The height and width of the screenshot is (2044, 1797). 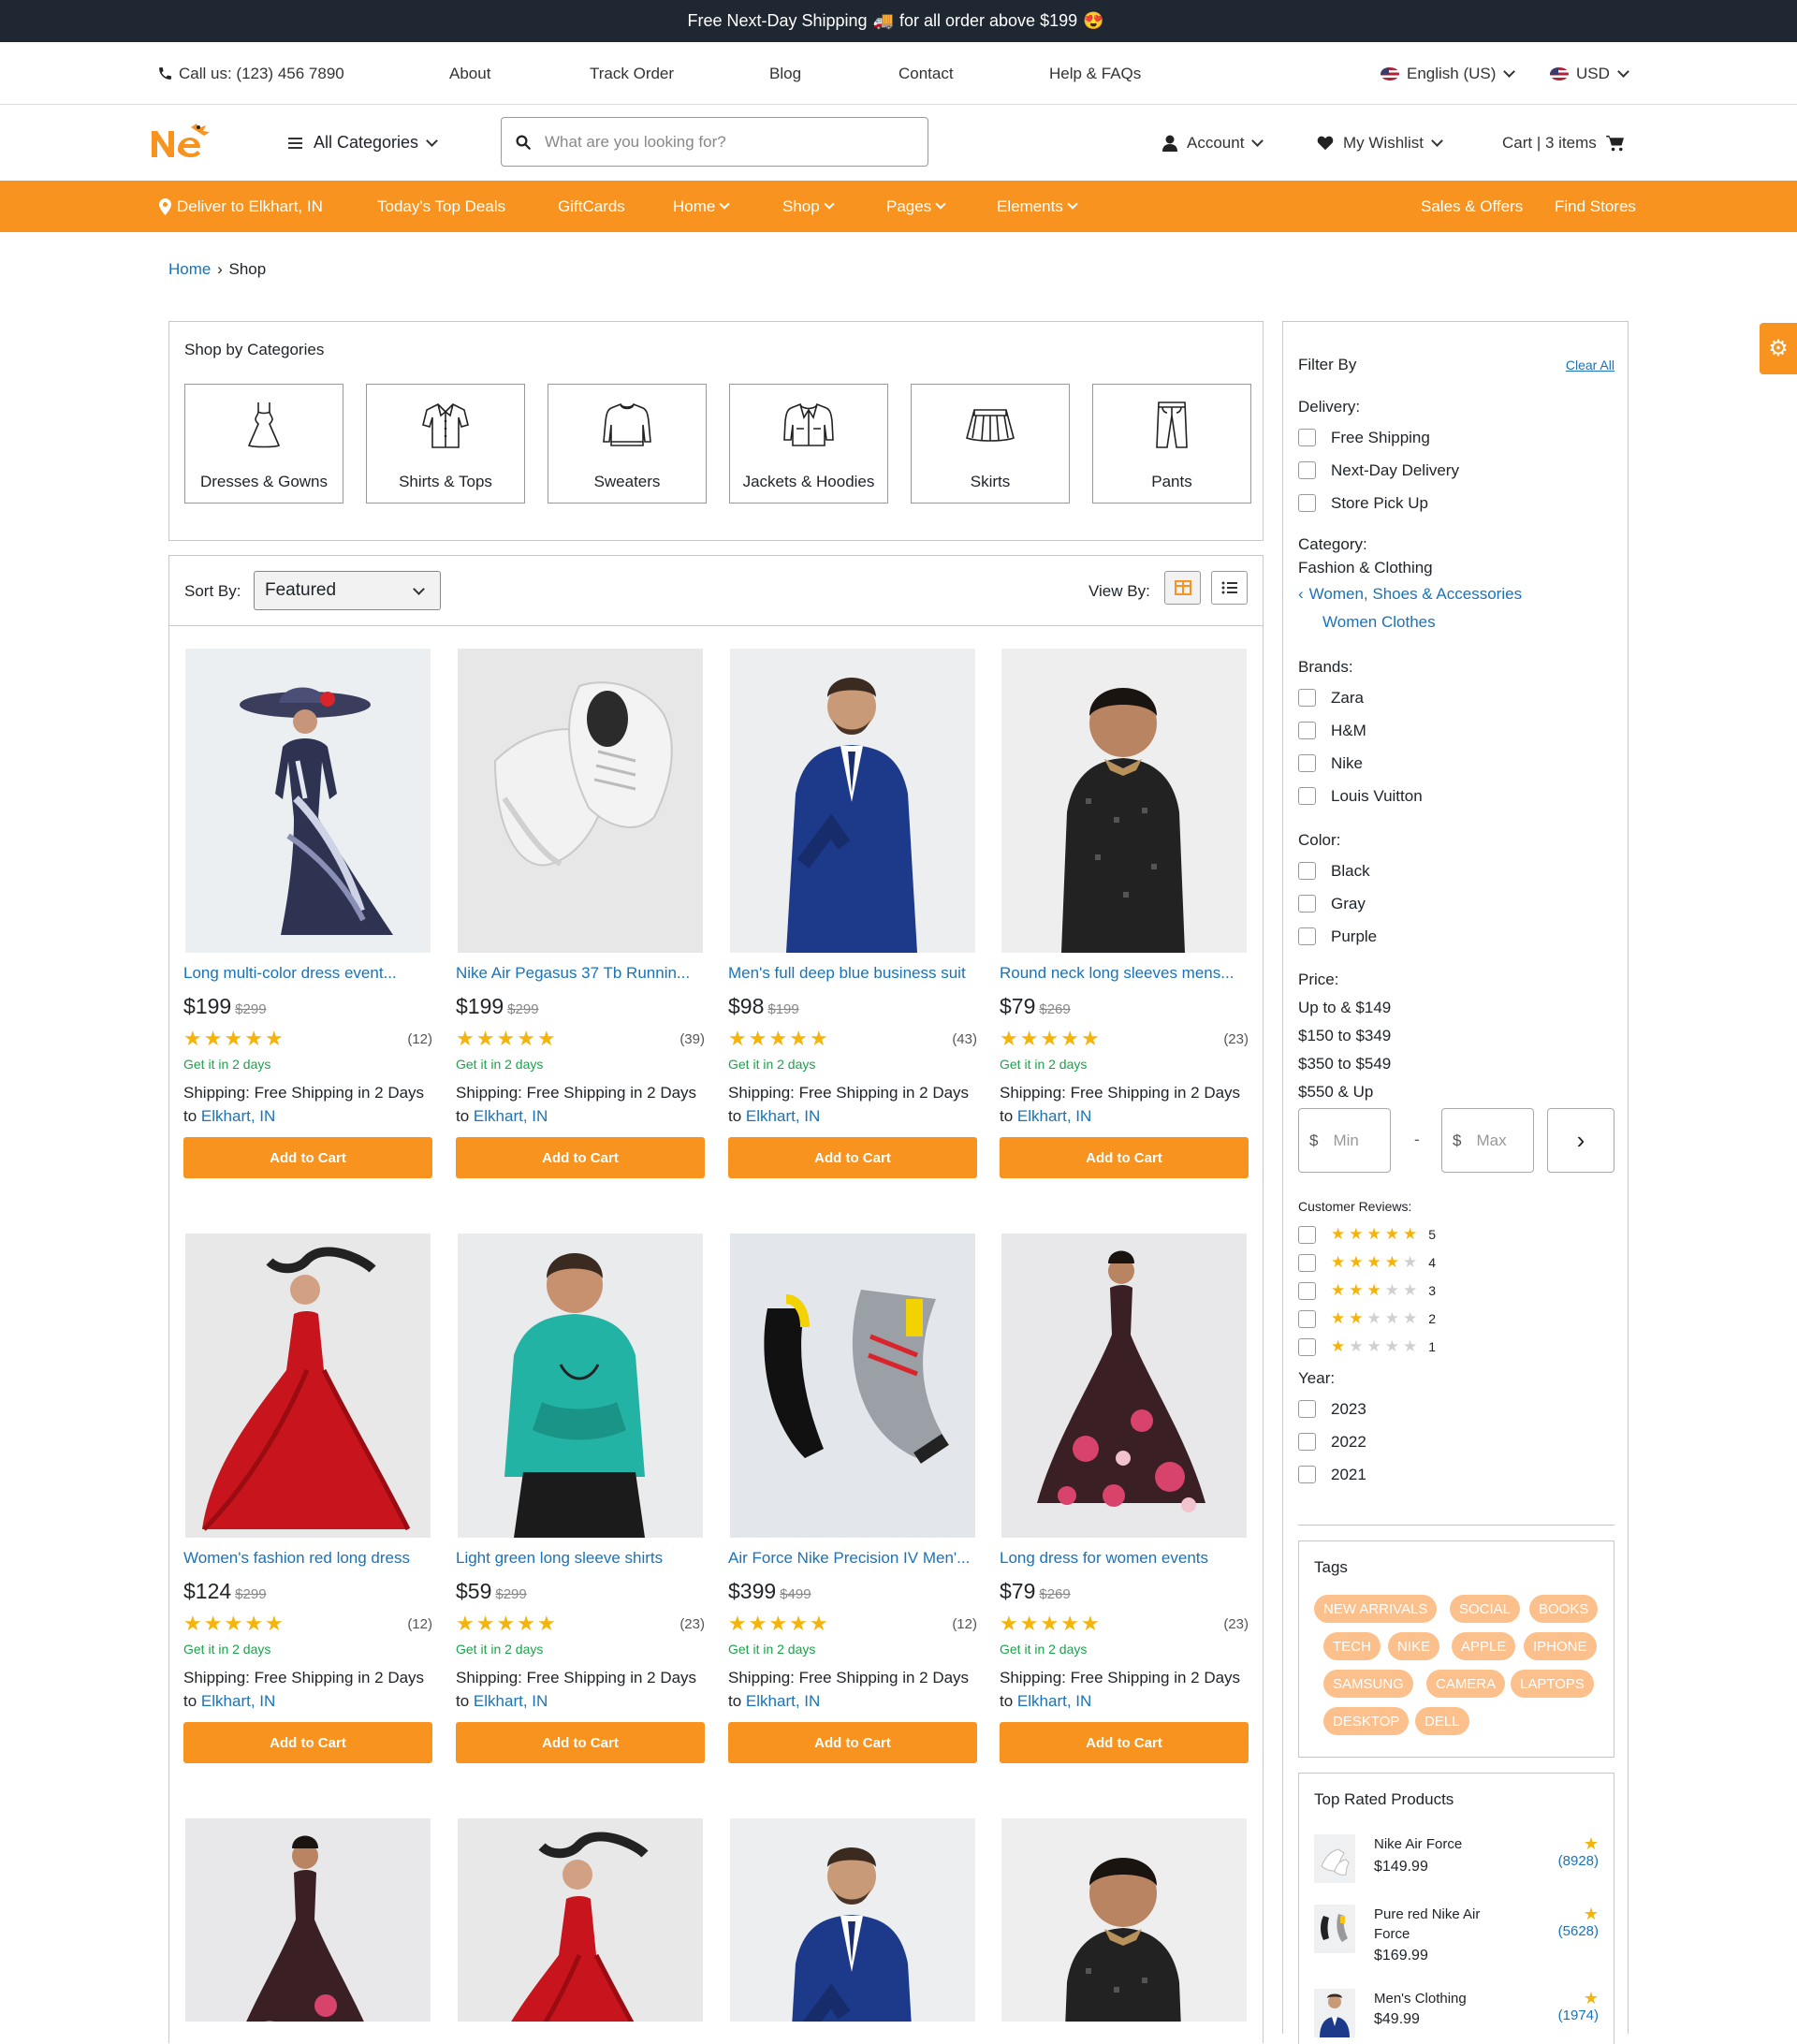 What do you see at coordinates (1213, 143) in the screenshot?
I see `account-menu: Account` at bounding box center [1213, 143].